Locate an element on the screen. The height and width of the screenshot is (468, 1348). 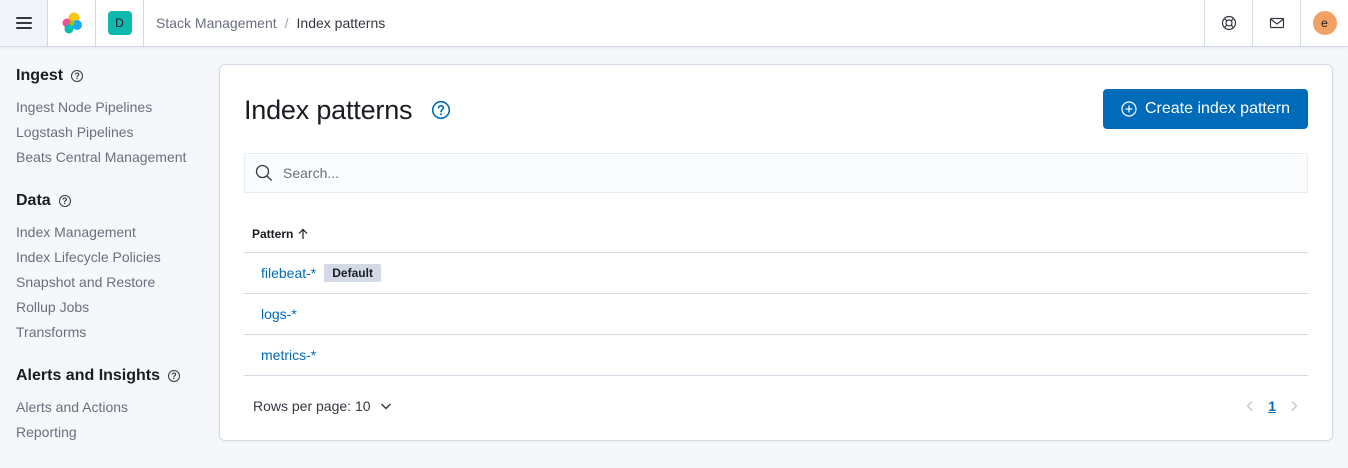
pattern-column-header: Pattern is located at coordinates (776, 234).